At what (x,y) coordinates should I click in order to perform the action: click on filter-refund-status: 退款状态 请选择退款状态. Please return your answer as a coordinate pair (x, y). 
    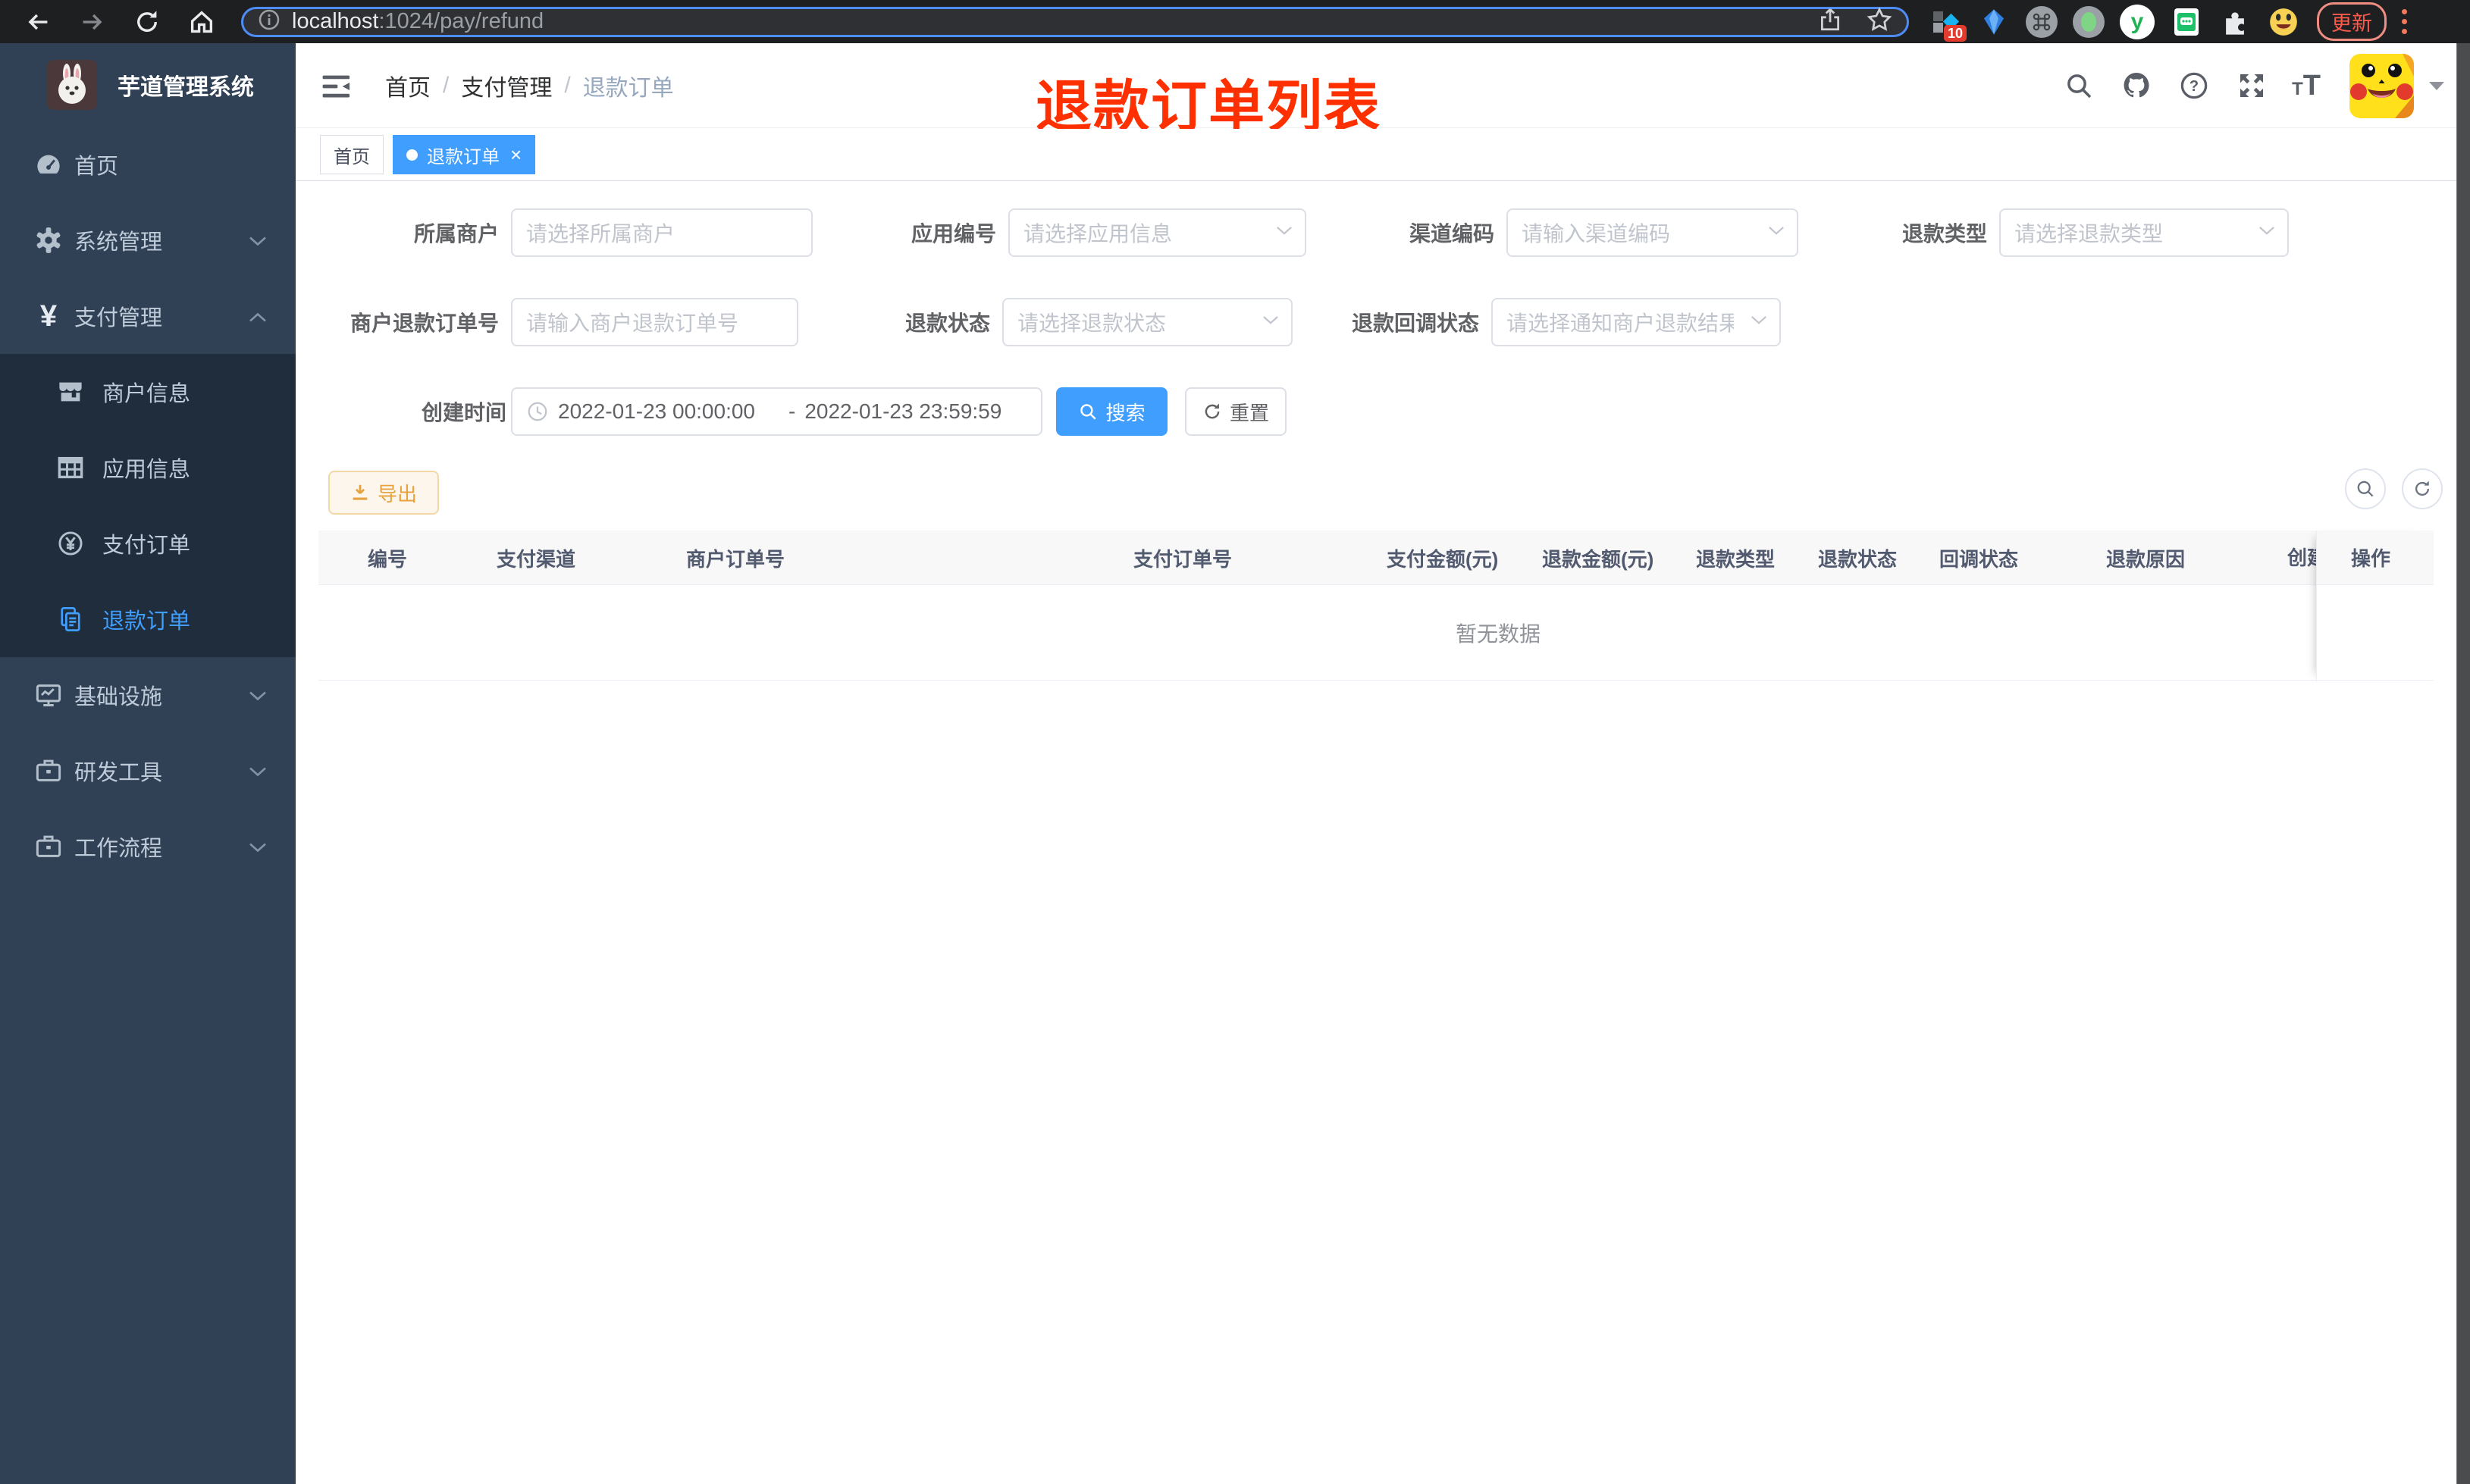
    Looking at the image, I should click on (1095, 322).